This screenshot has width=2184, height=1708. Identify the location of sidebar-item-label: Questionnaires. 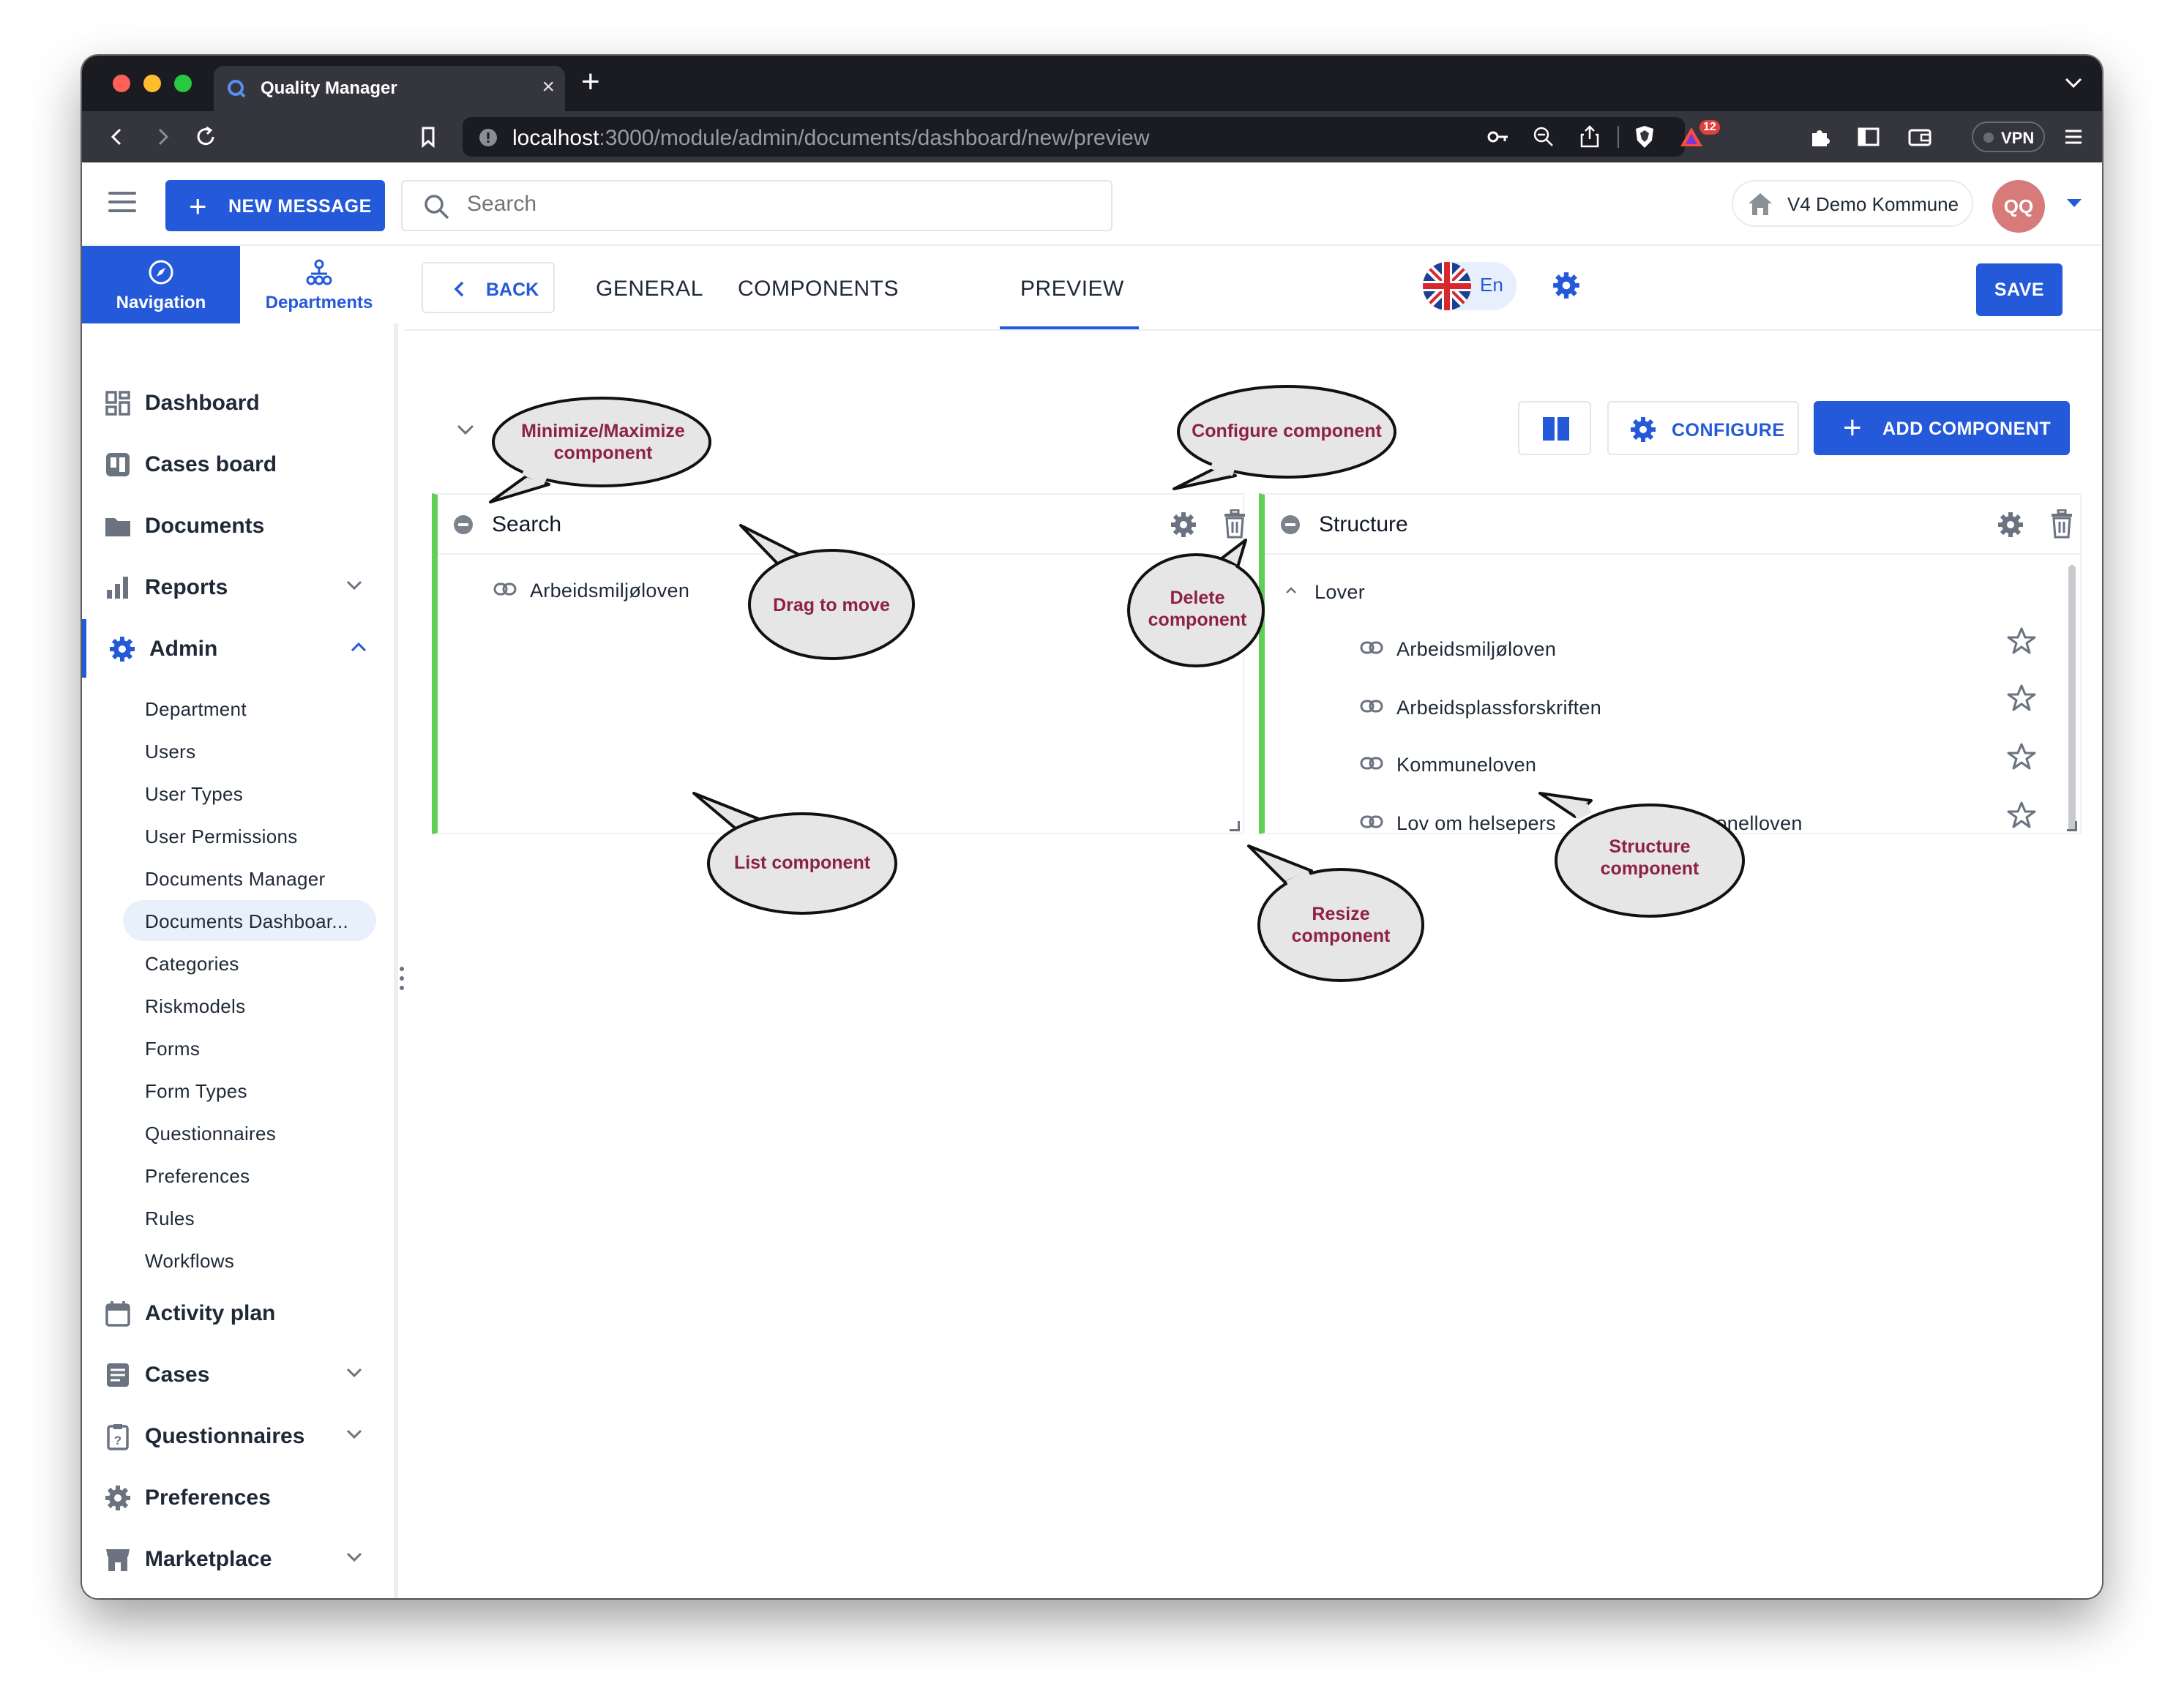
(225, 1436).